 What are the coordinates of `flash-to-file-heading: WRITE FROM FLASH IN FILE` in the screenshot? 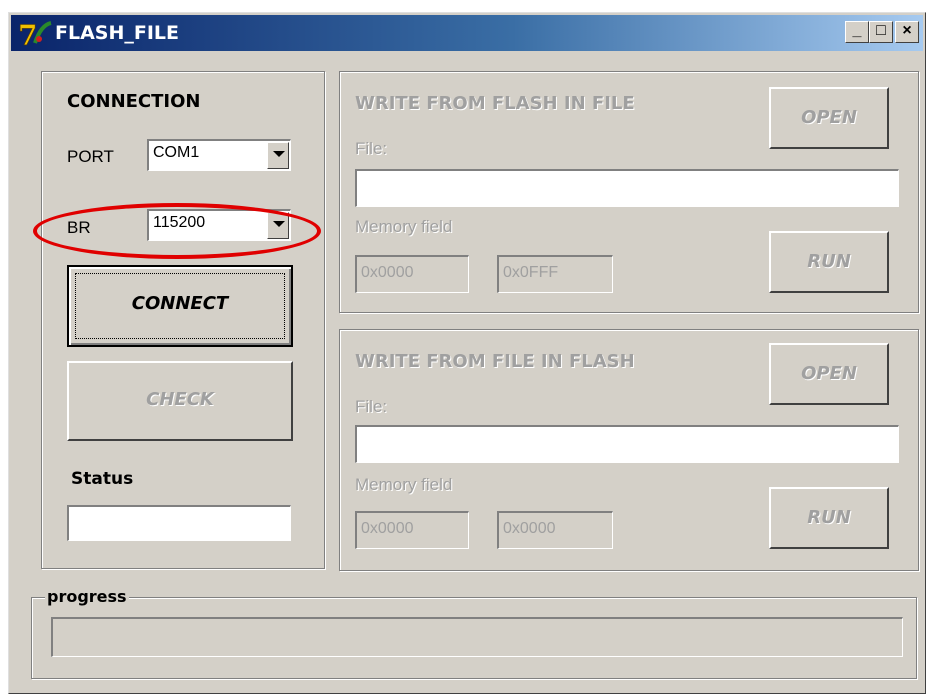 It's located at (495, 103).